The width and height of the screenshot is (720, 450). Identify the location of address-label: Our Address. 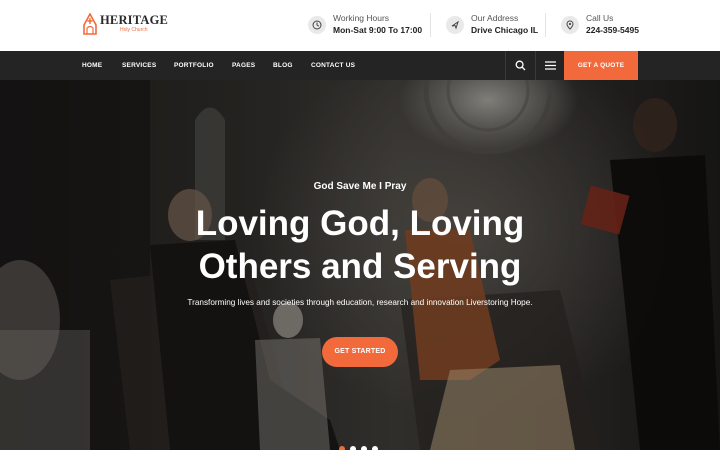
(495, 18).